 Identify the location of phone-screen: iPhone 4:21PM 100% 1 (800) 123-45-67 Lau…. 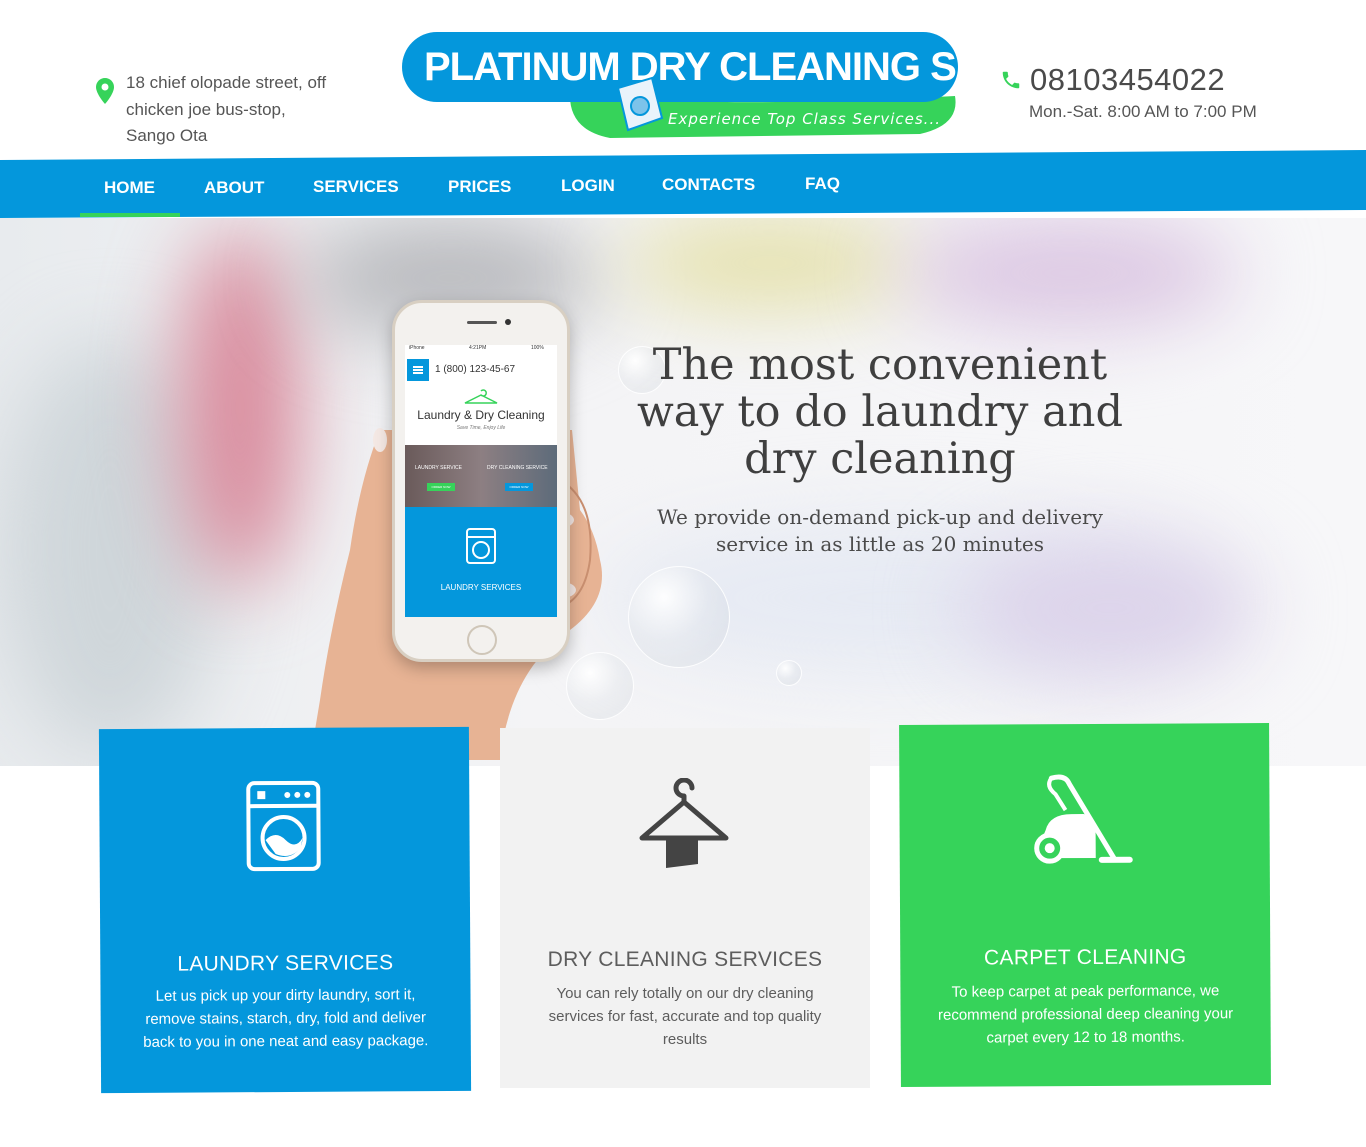
(481, 481).